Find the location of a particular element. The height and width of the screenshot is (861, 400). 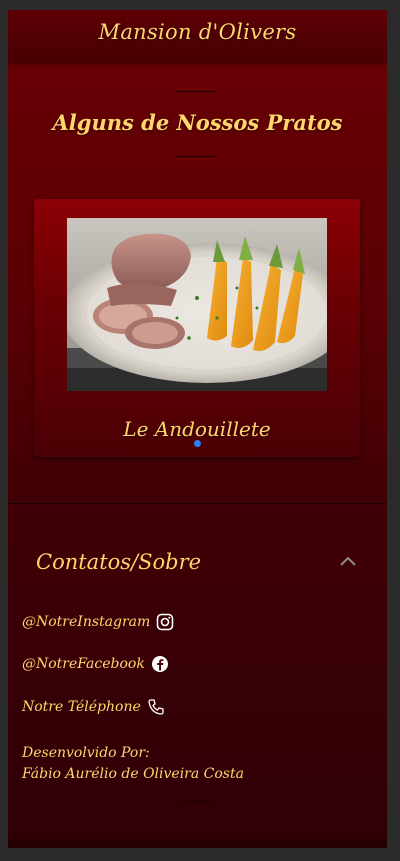

instagram-icon is located at coordinates (165, 622).